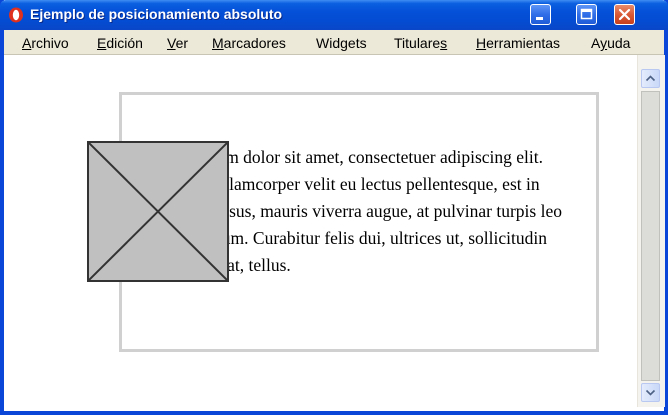 The width and height of the screenshot is (668, 415). What do you see at coordinates (177, 43) in the screenshot?
I see `menu-ver: Ver` at bounding box center [177, 43].